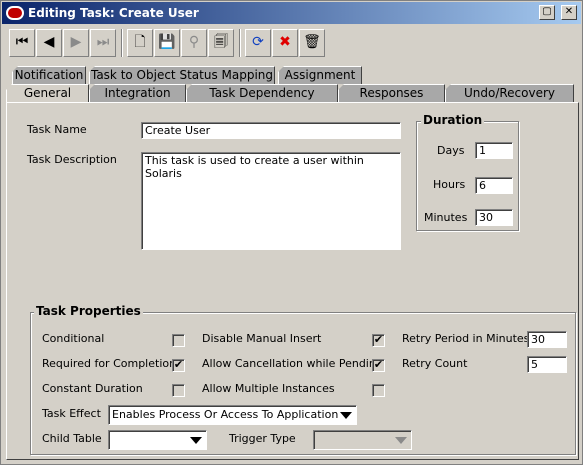  I want to click on tab-responses: Responses, so click(391, 93).